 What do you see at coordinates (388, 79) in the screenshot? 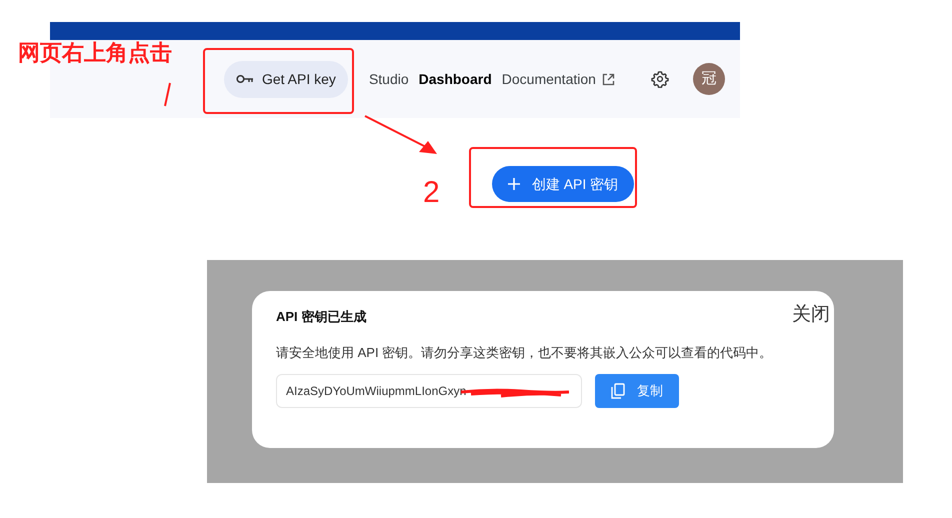
I see `nav-link: Studio` at bounding box center [388, 79].